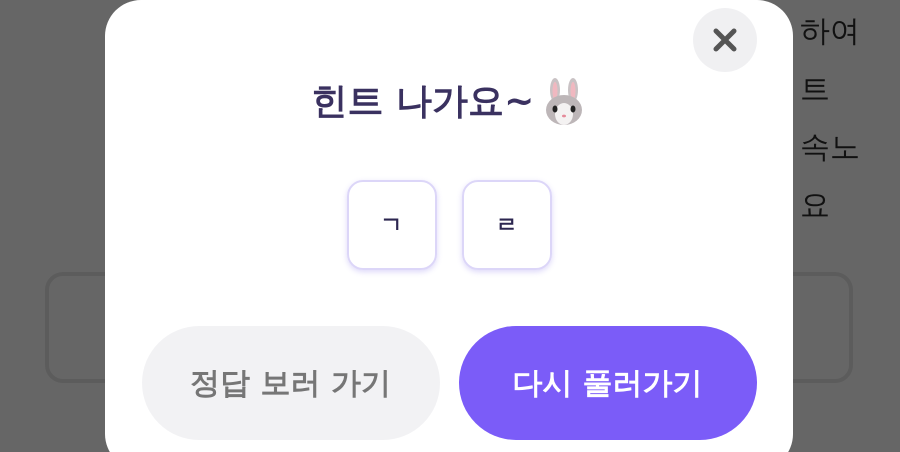 The image size is (900, 452). Describe the element at coordinates (391, 225) in the screenshot. I see `hint-letter-tile: ㄱ` at that location.